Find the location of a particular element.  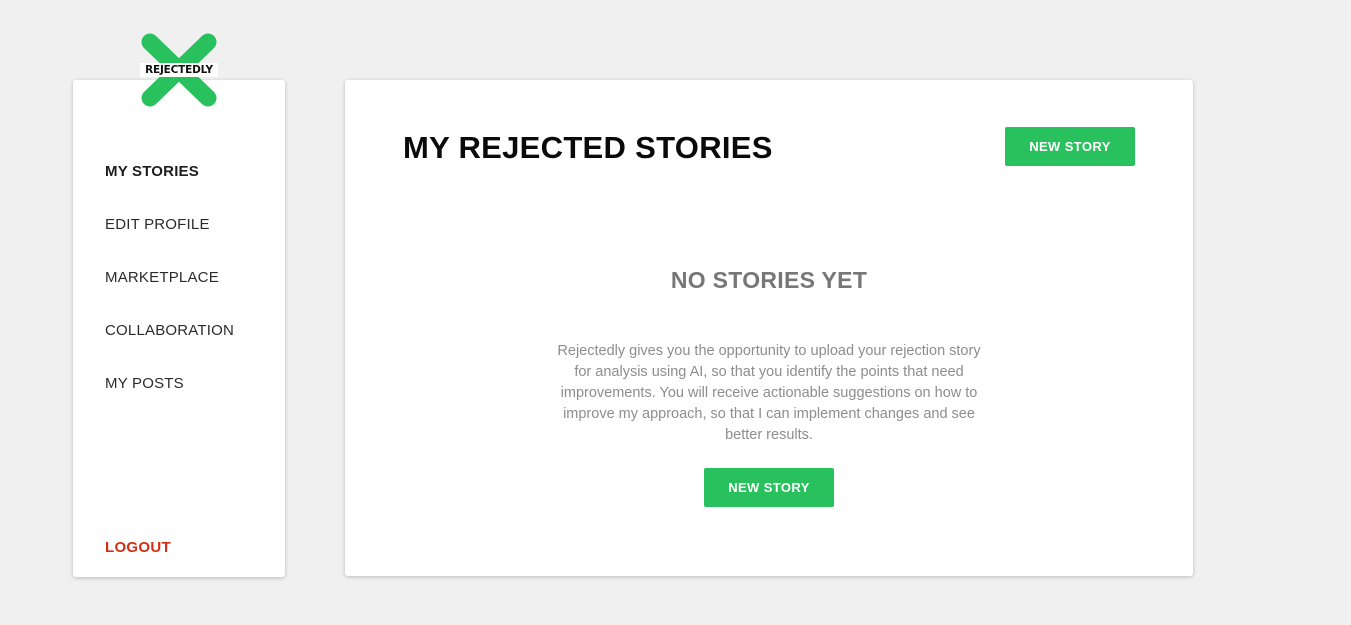

brand-logo: REJECTEDLY is located at coordinates (179, 70).